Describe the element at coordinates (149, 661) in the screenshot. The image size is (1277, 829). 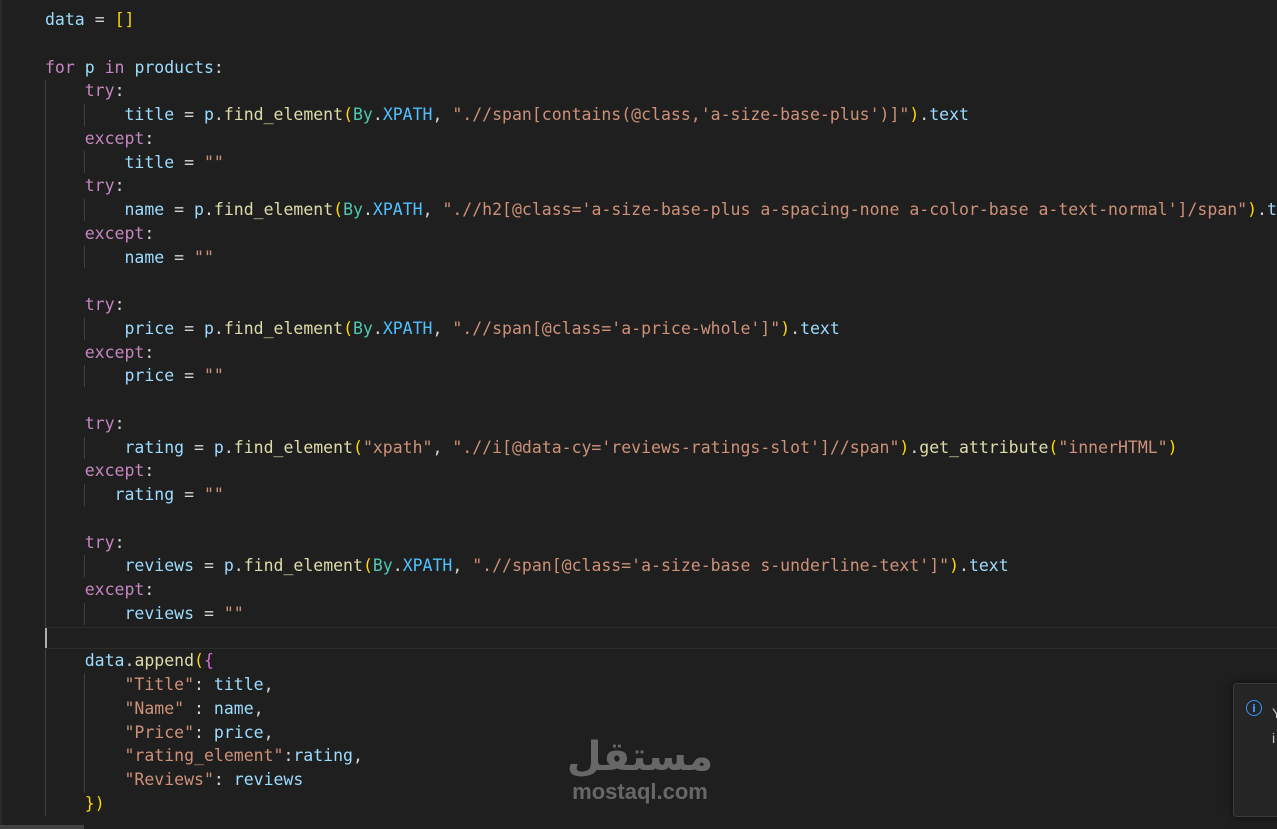
I see `code-line-text: data.append({` at that location.